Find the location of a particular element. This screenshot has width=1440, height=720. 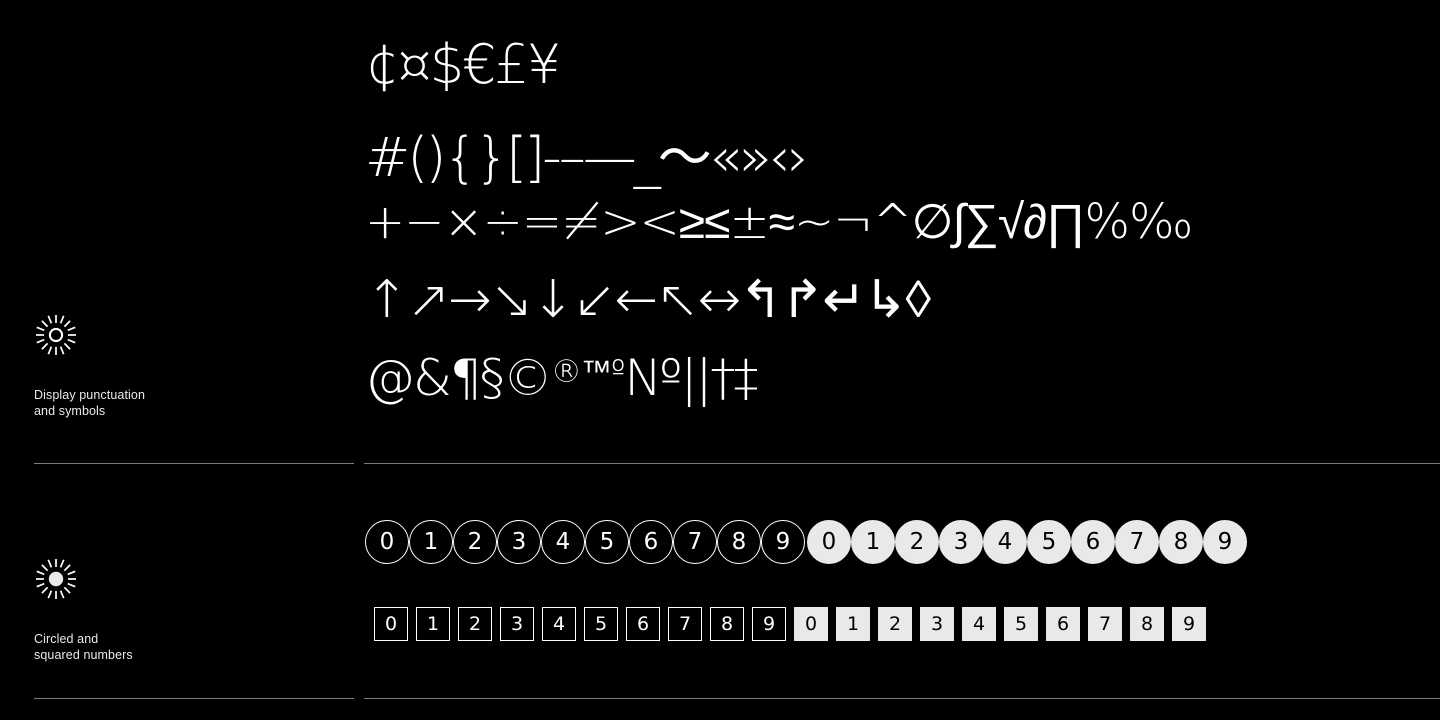

squared-number-outline: 1 is located at coordinates (433, 624).